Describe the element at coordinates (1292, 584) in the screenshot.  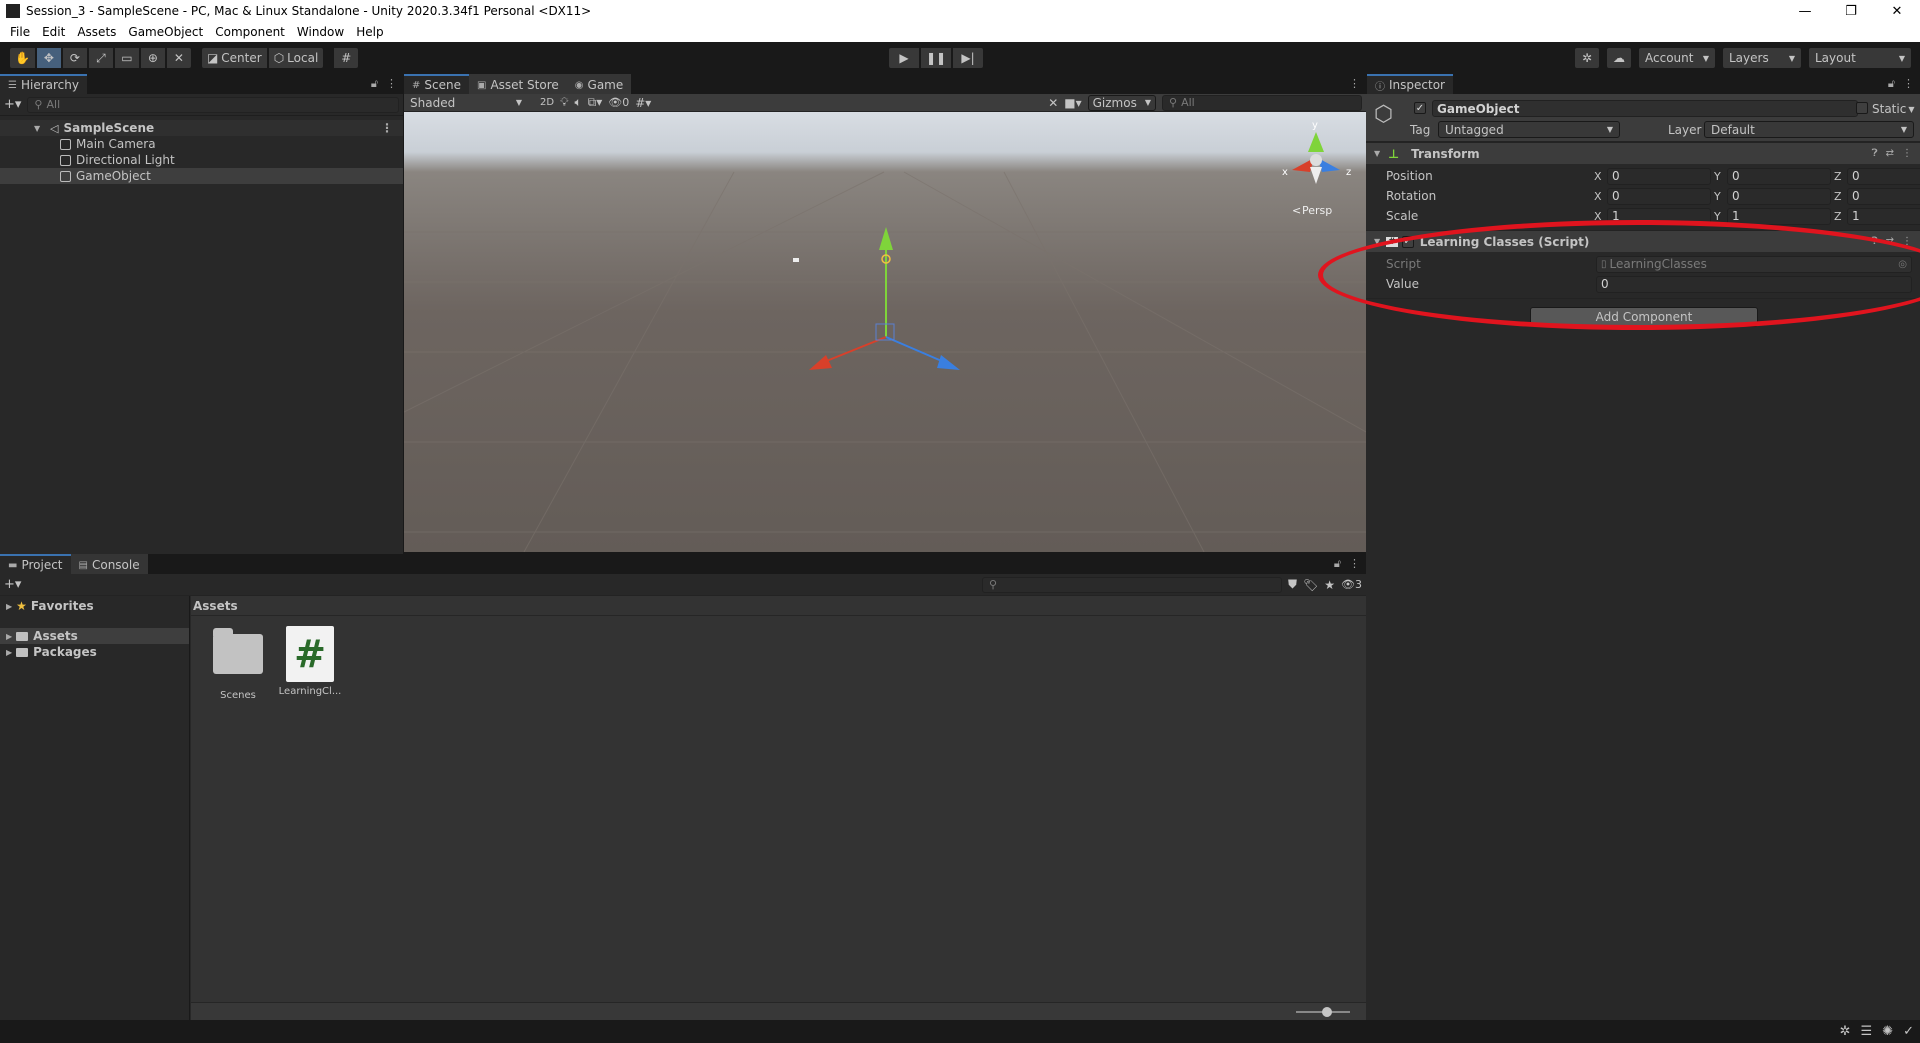
I see `filter-by-type-icon: ⛊` at that location.